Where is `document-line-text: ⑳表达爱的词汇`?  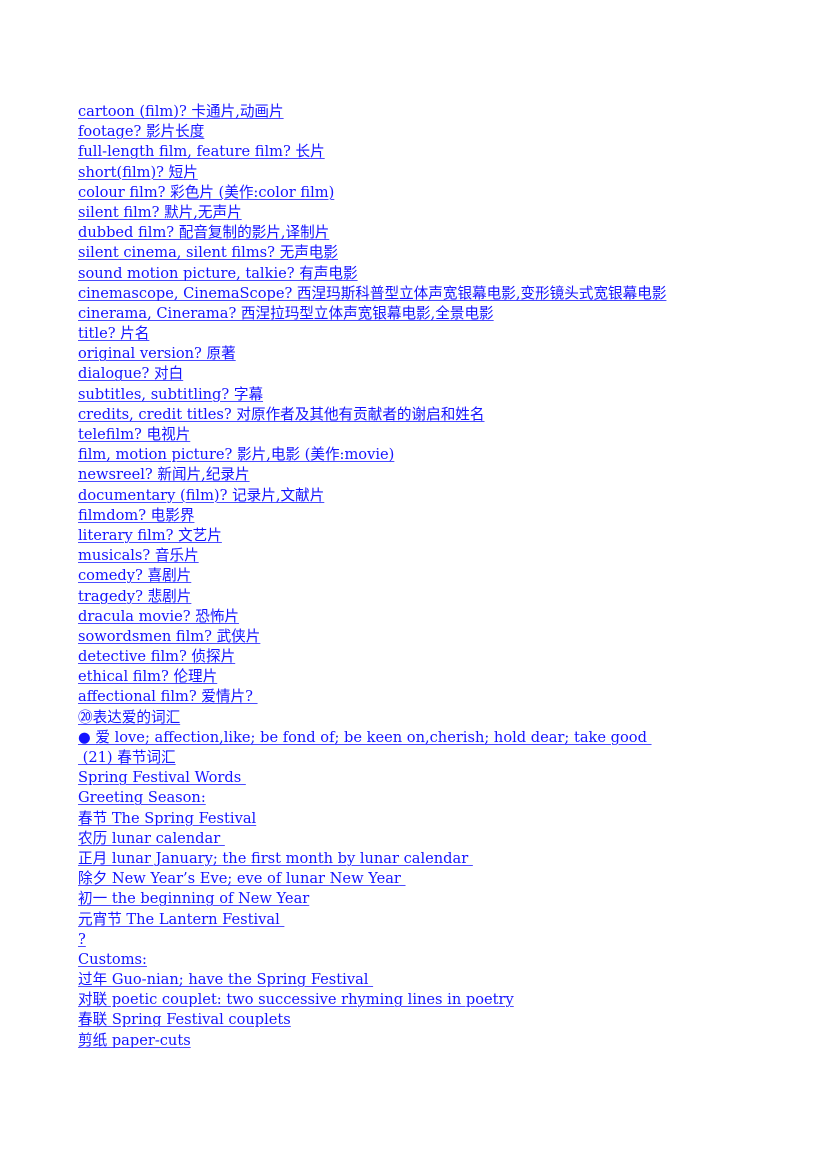 document-line-text: ⑳表达爱的词汇 is located at coordinates (129, 717).